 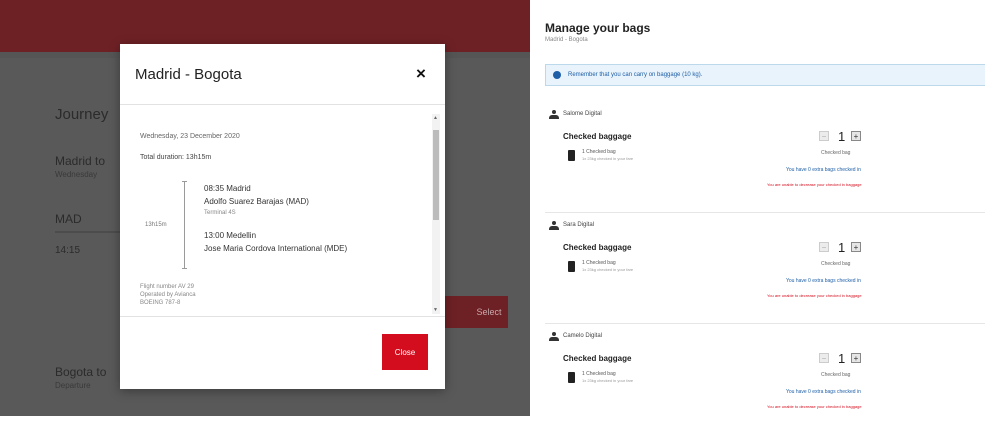 What do you see at coordinates (435, 310) in the screenshot?
I see `scroll-down-icon: ▼` at bounding box center [435, 310].